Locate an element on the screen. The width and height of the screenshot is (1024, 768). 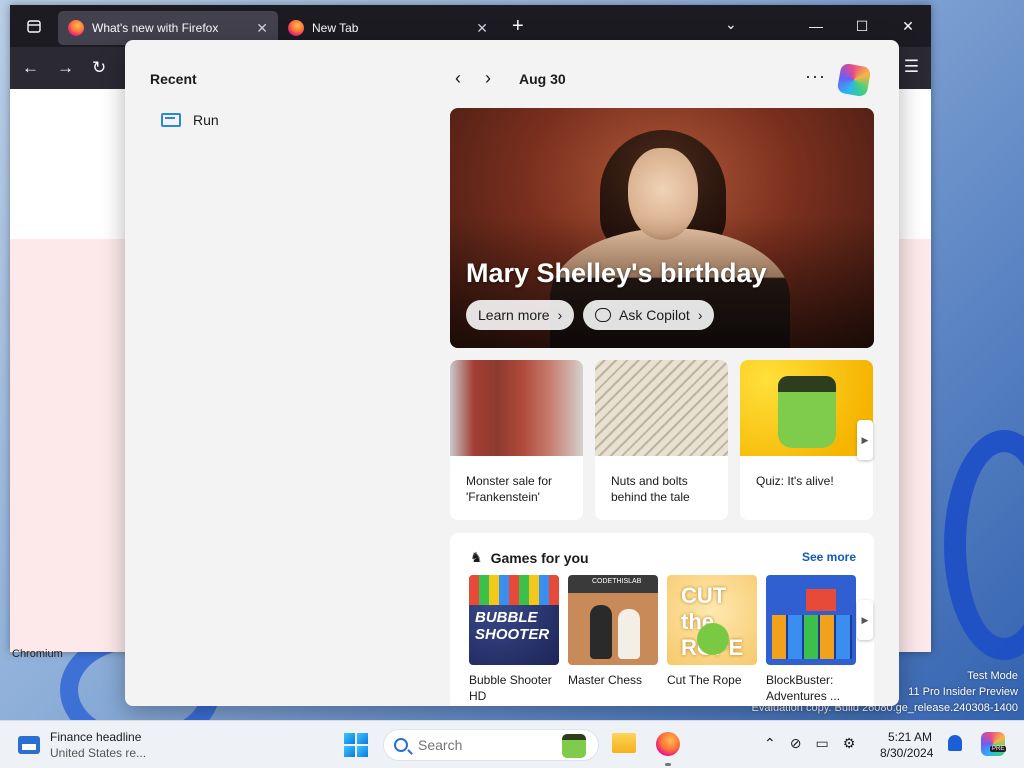
games-next-button: ▶ is located at coordinates (865, 620).